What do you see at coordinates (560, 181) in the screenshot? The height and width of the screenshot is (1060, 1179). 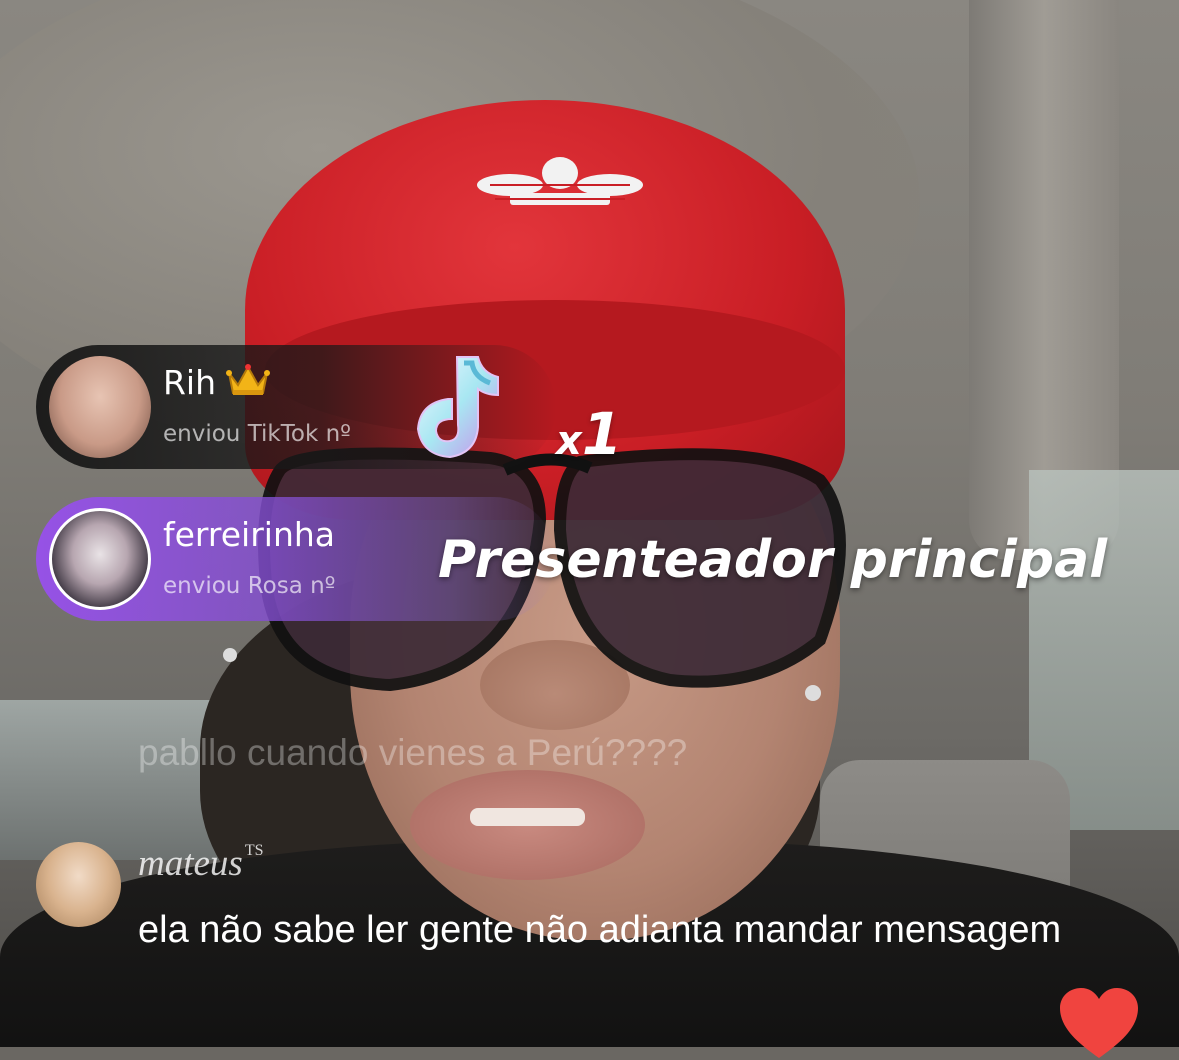 I see `trefoil-logo-icon` at bounding box center [560, 181].